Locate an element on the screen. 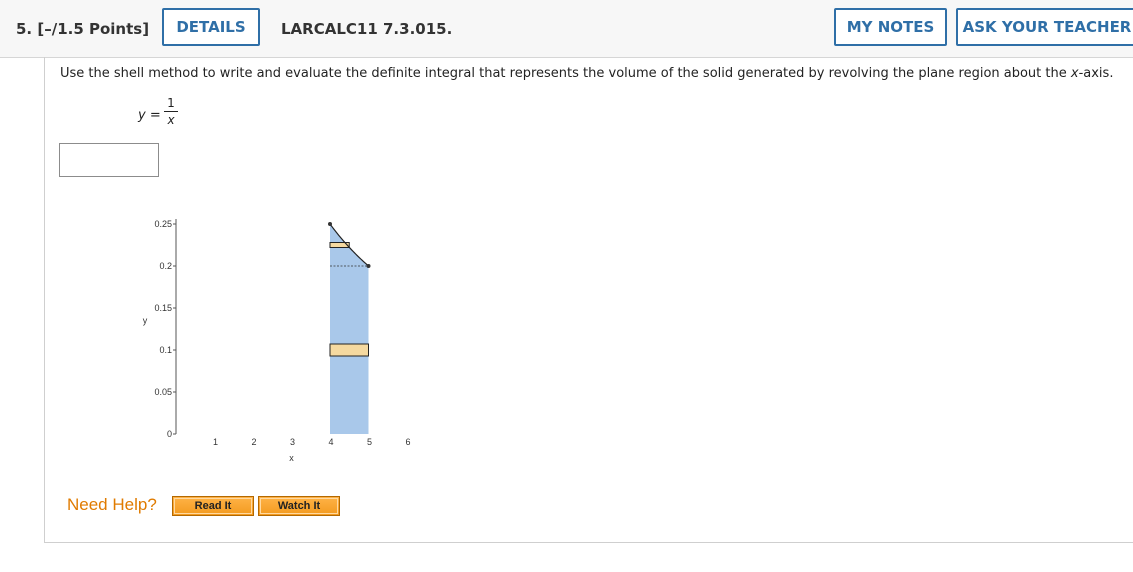 This screenshot has height=572, width=1133. x-tick-label: 5 is located at coordinates (369, 442).